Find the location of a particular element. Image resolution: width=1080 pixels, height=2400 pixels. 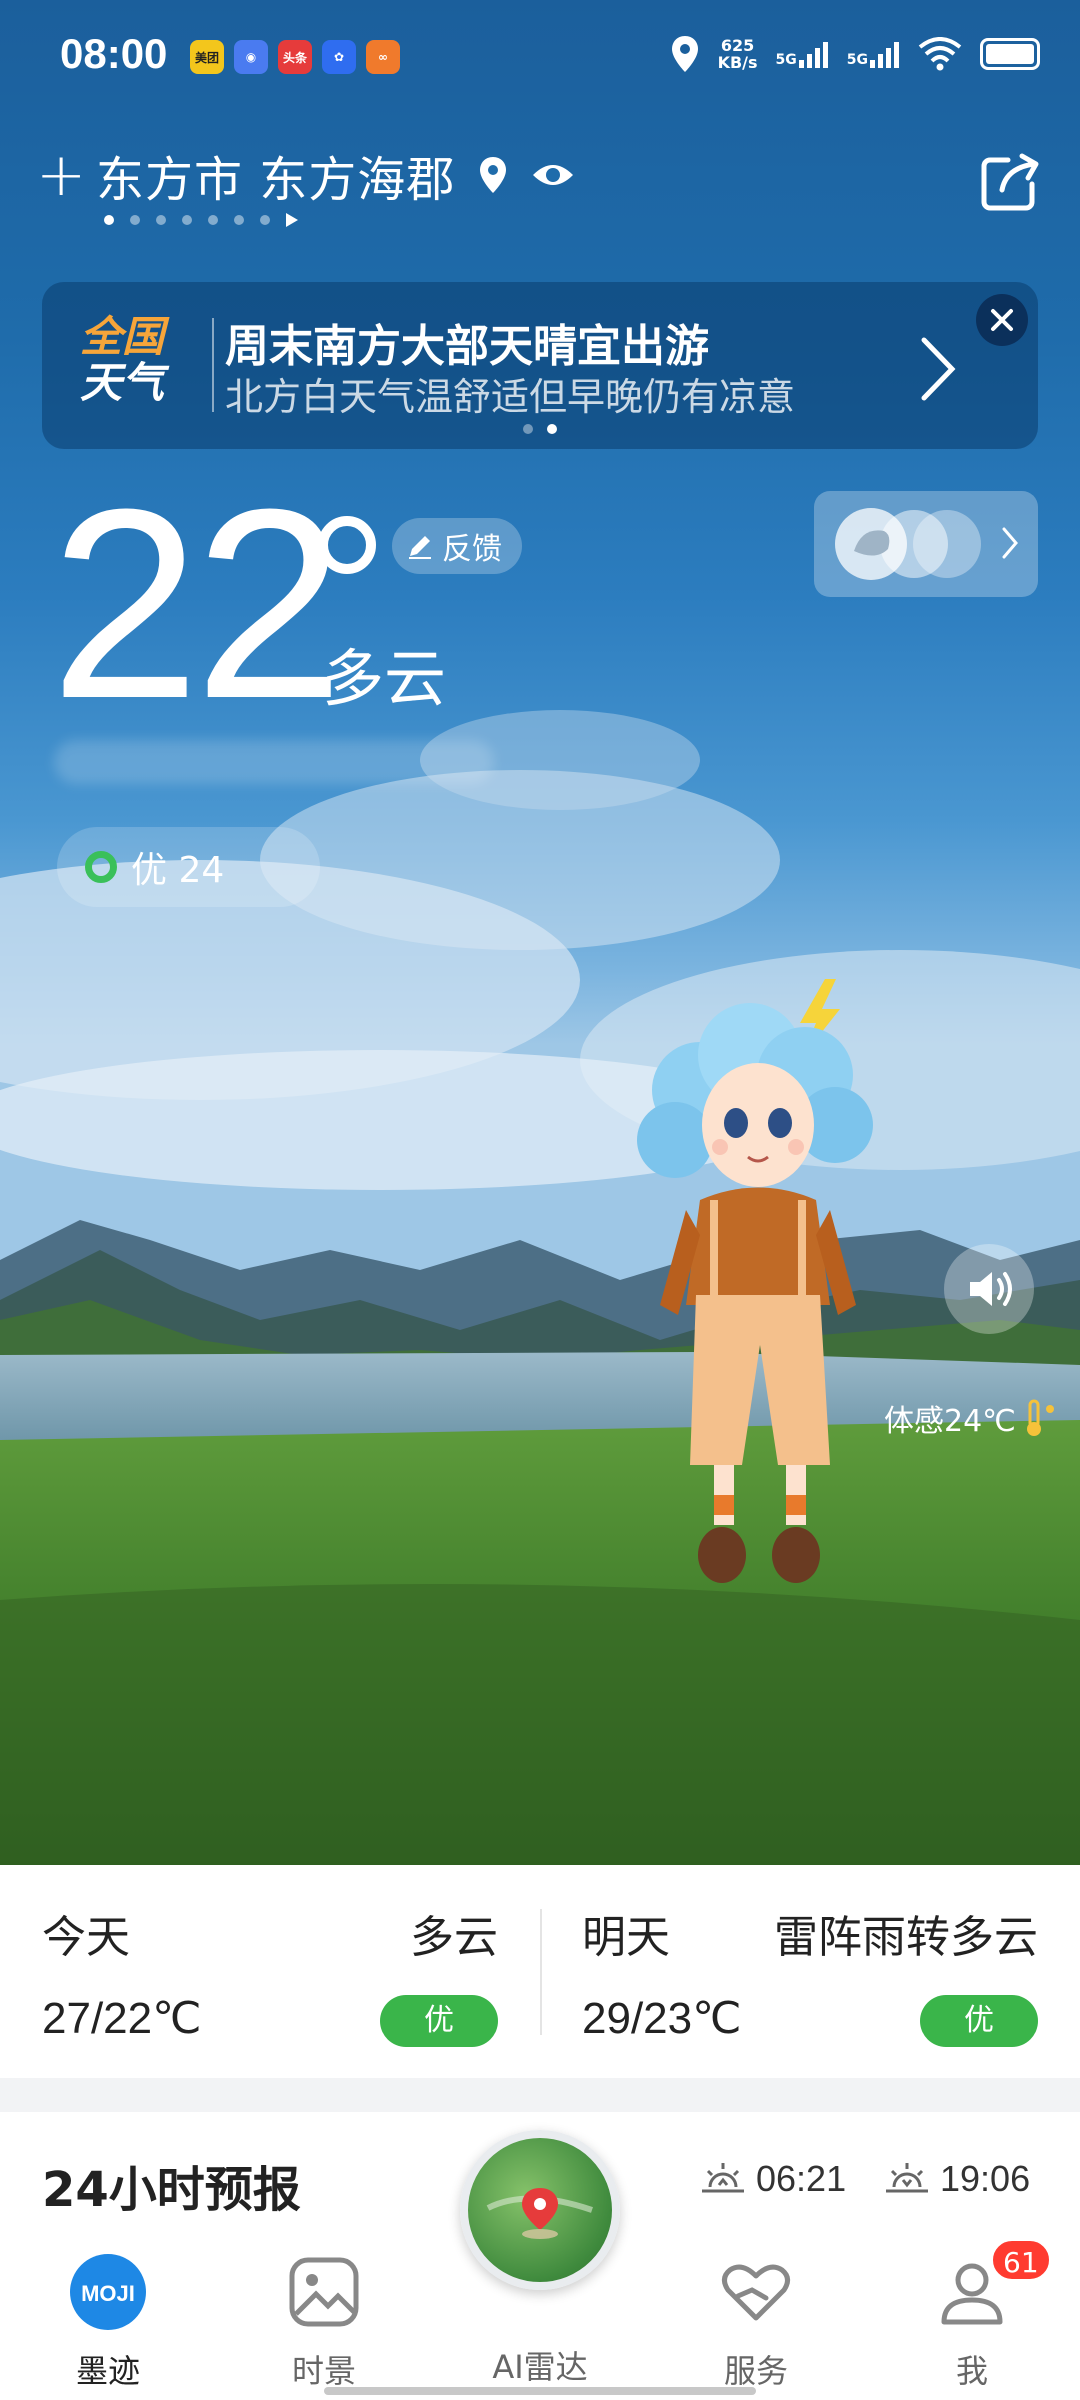

eye-icon is located at coordinates (553, 175).